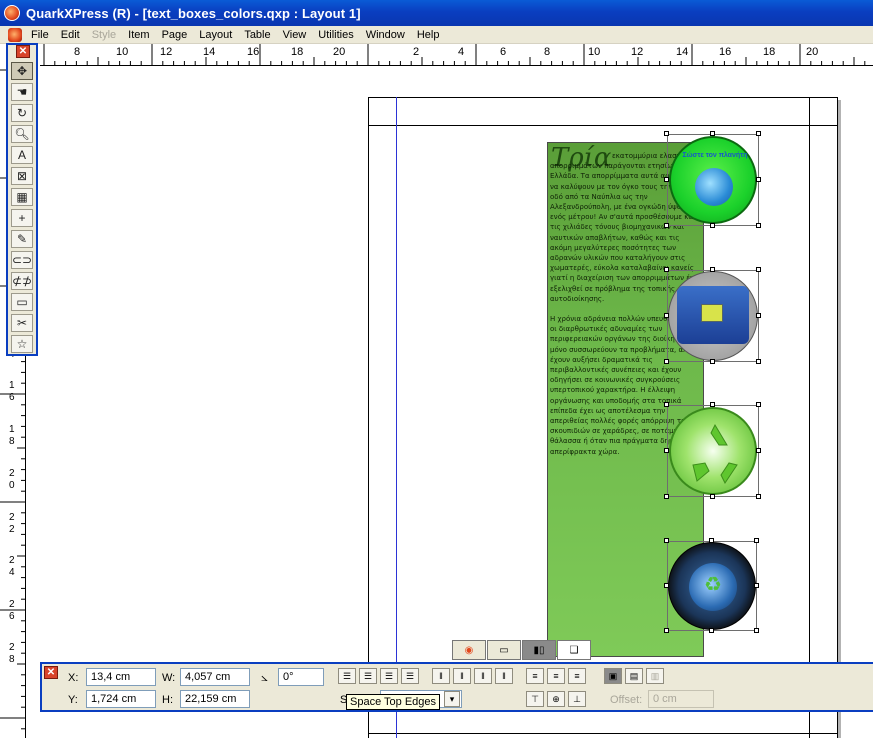 Image resolution: width=873 pixels, height=738 pixels. I want to click on align-center-button: ≡, so click(556, 676).